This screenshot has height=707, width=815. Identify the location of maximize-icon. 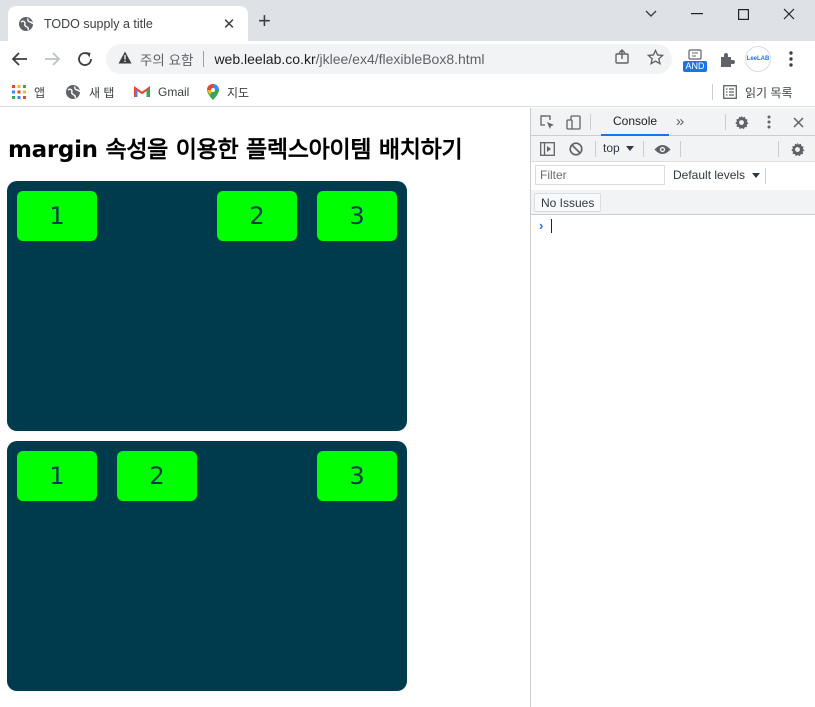
(743, 14).